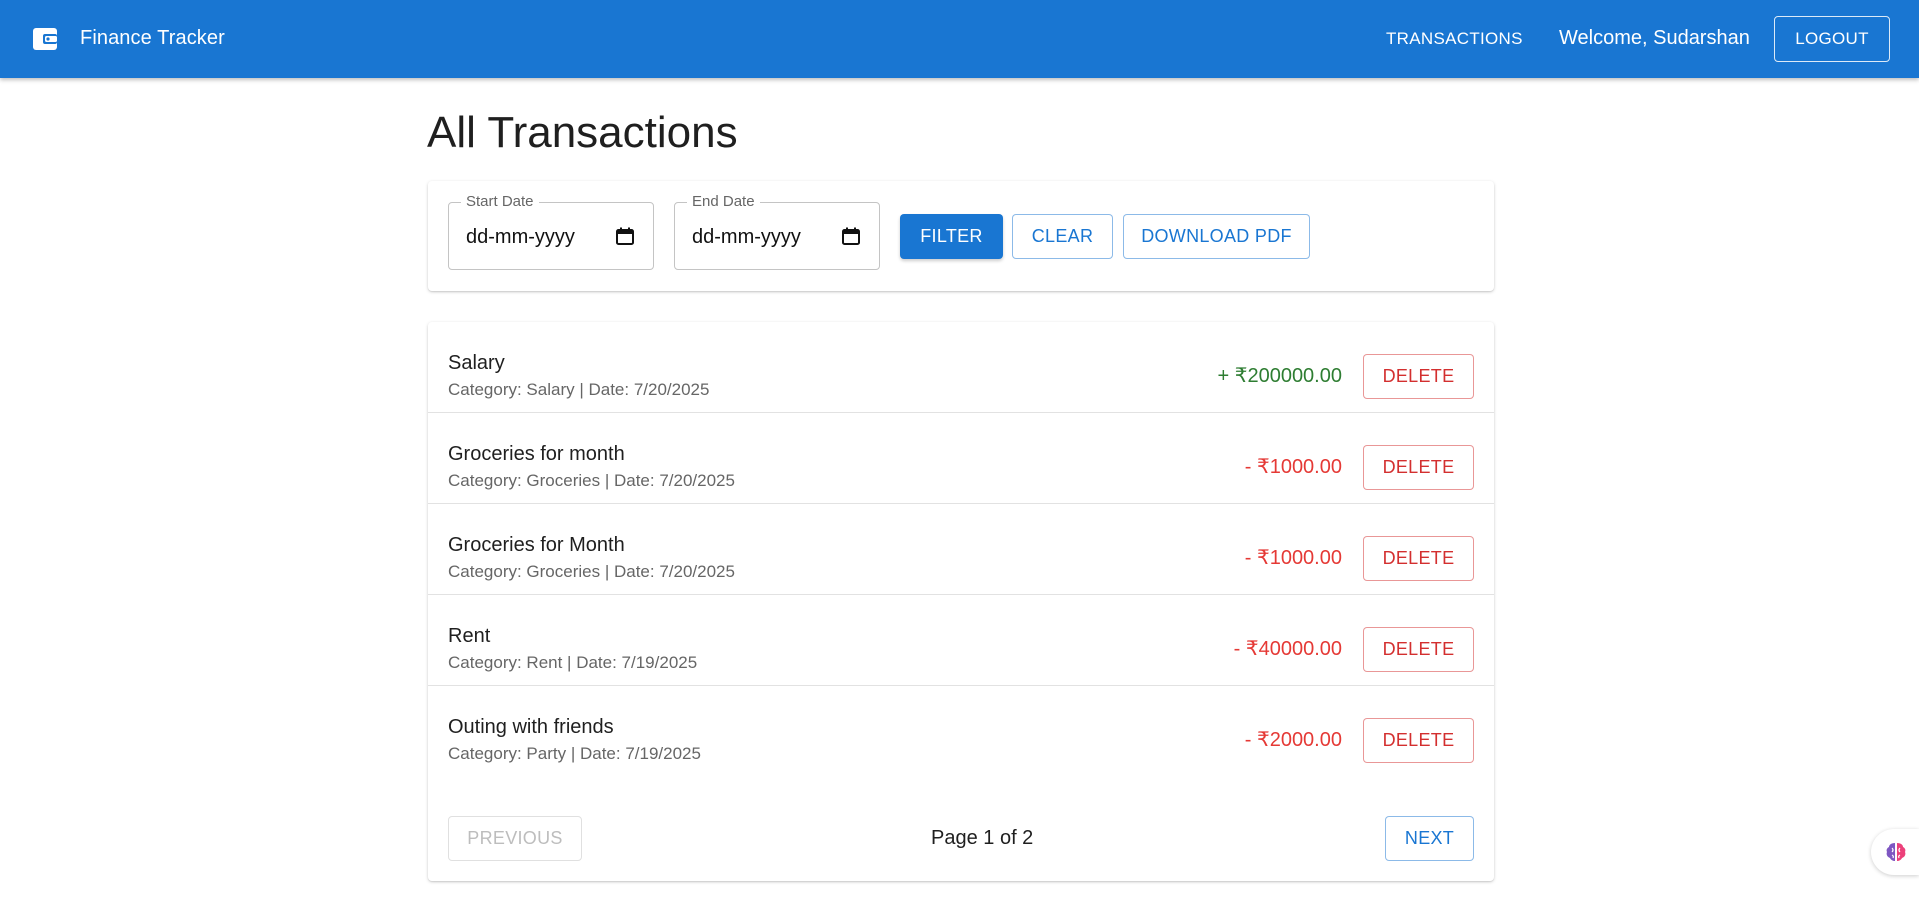  I want to click on download-pdf-button: DOWNLOAD PDF, so click(1216, 236).